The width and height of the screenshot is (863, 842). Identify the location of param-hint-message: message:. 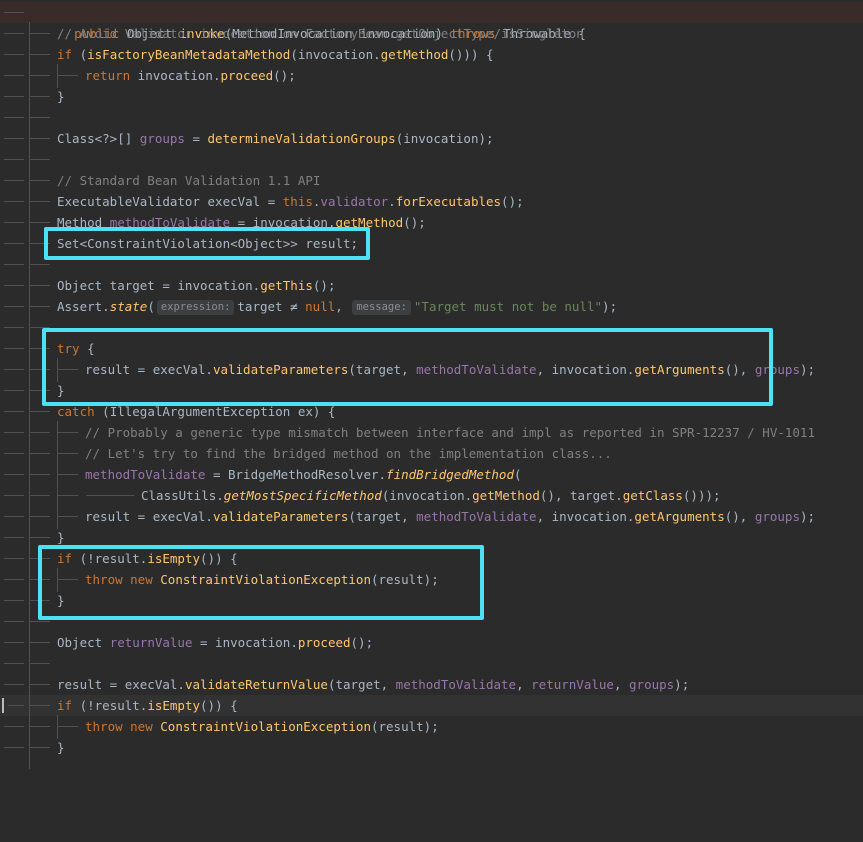
(381, 307).